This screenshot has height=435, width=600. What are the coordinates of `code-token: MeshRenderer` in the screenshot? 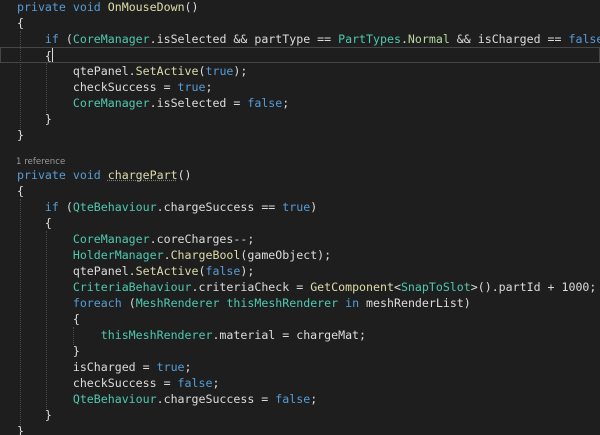 It's located at (177, 303).